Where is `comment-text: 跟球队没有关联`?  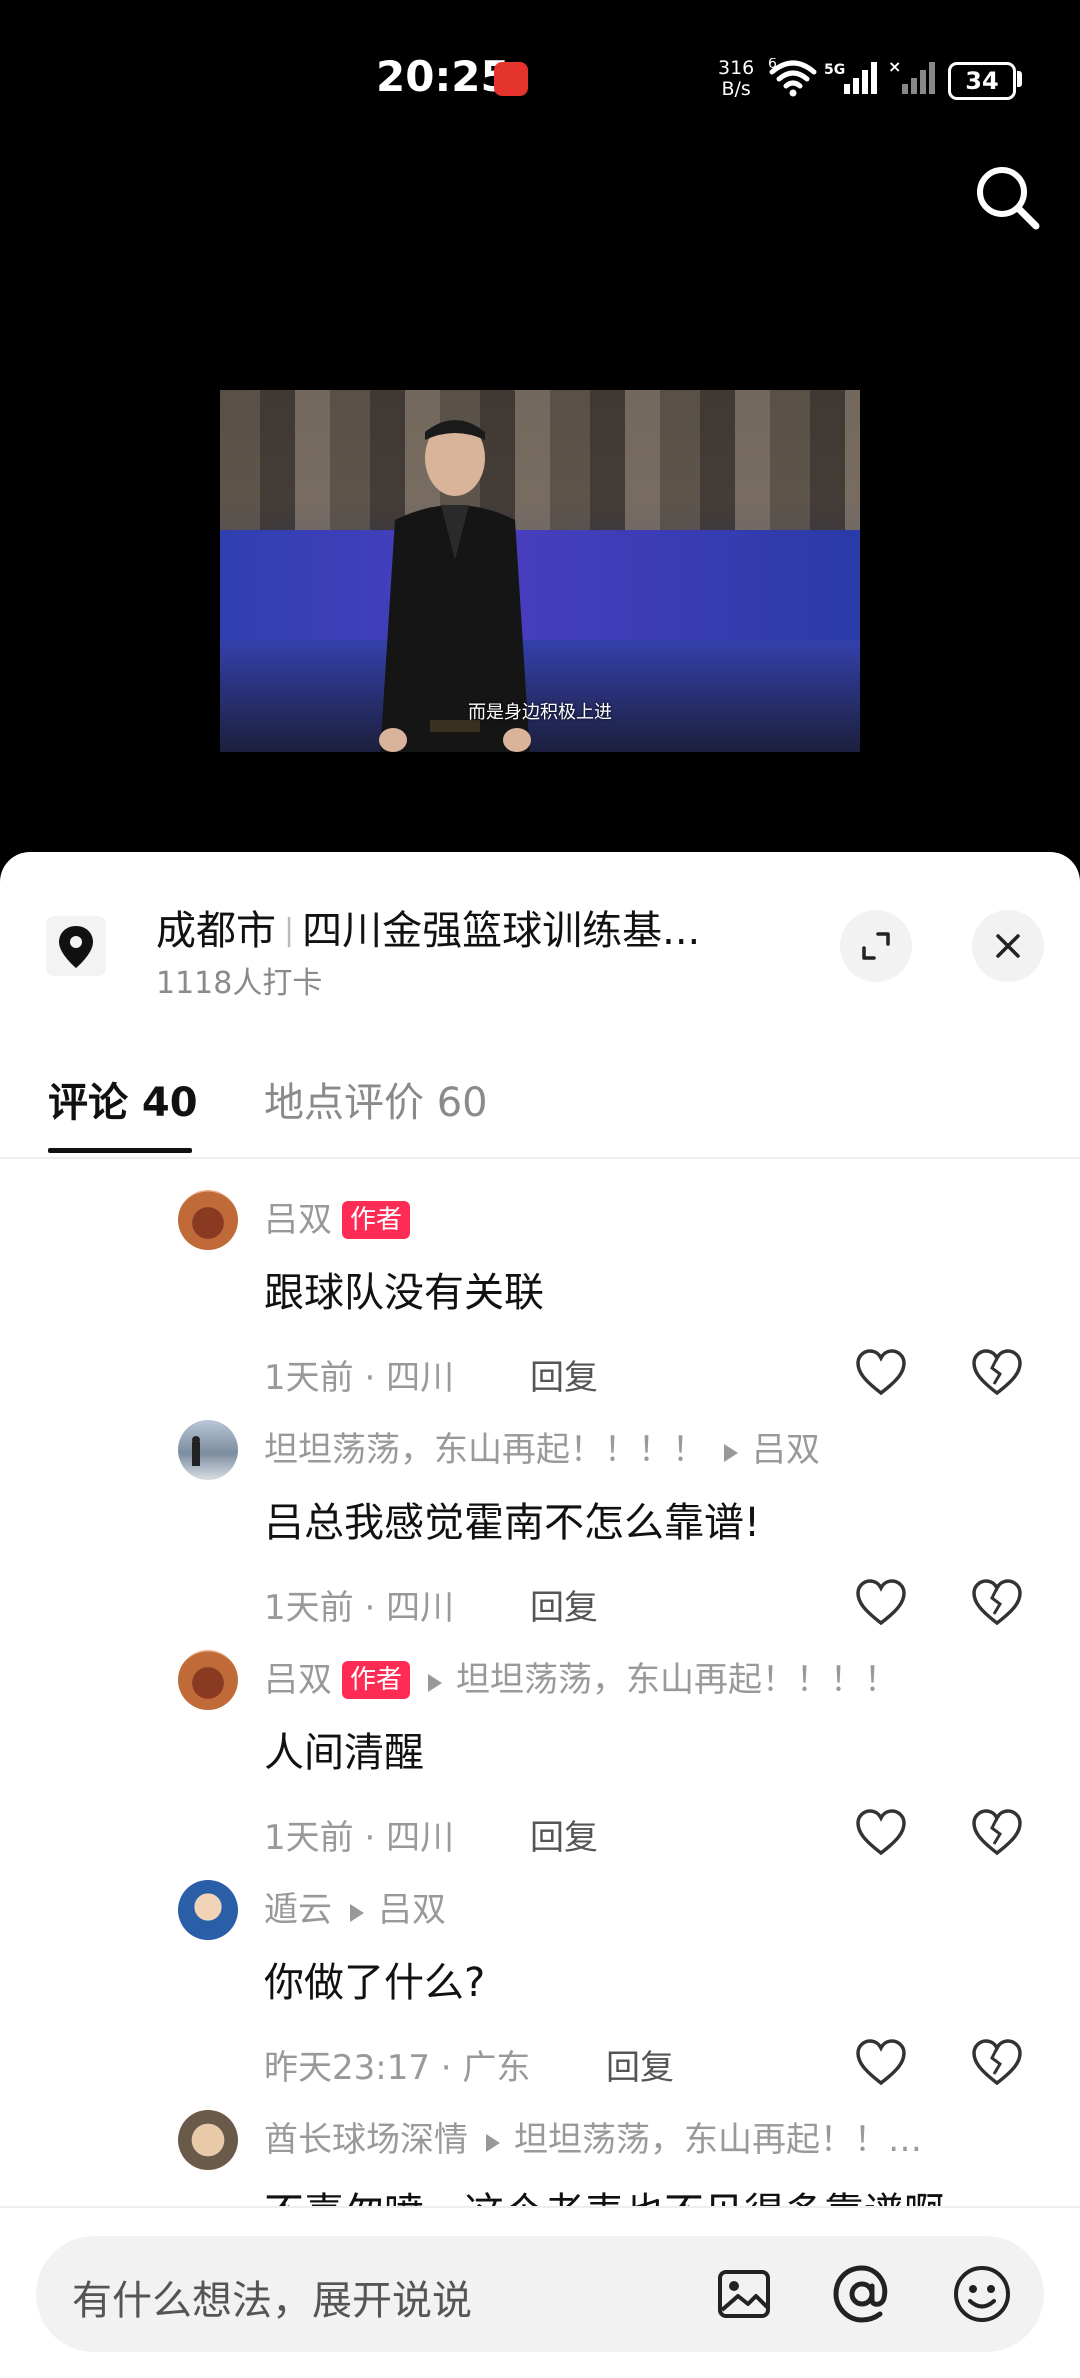 comment-text: 跟球队没有关联 is located at coordinates (404, 1293).